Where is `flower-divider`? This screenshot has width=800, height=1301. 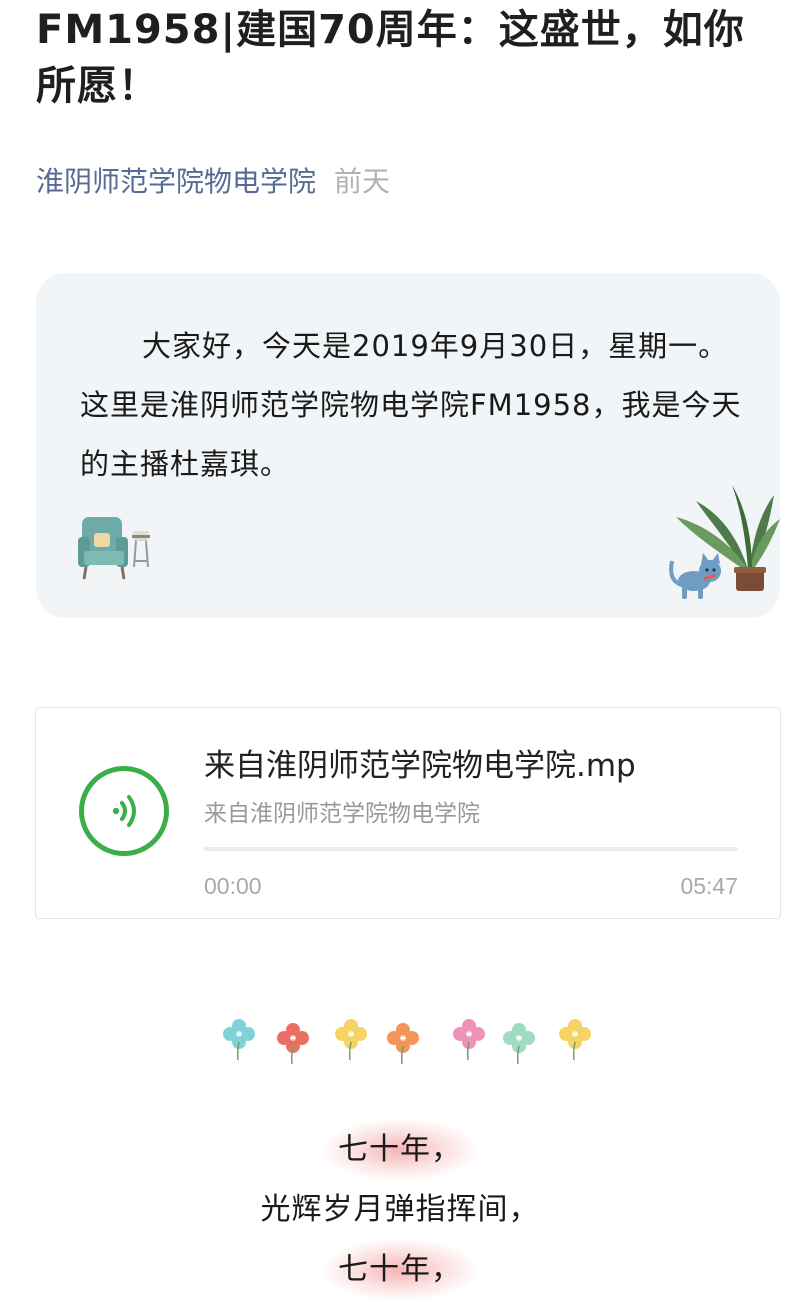 flower-divider is located at coordinates (412, 1042).